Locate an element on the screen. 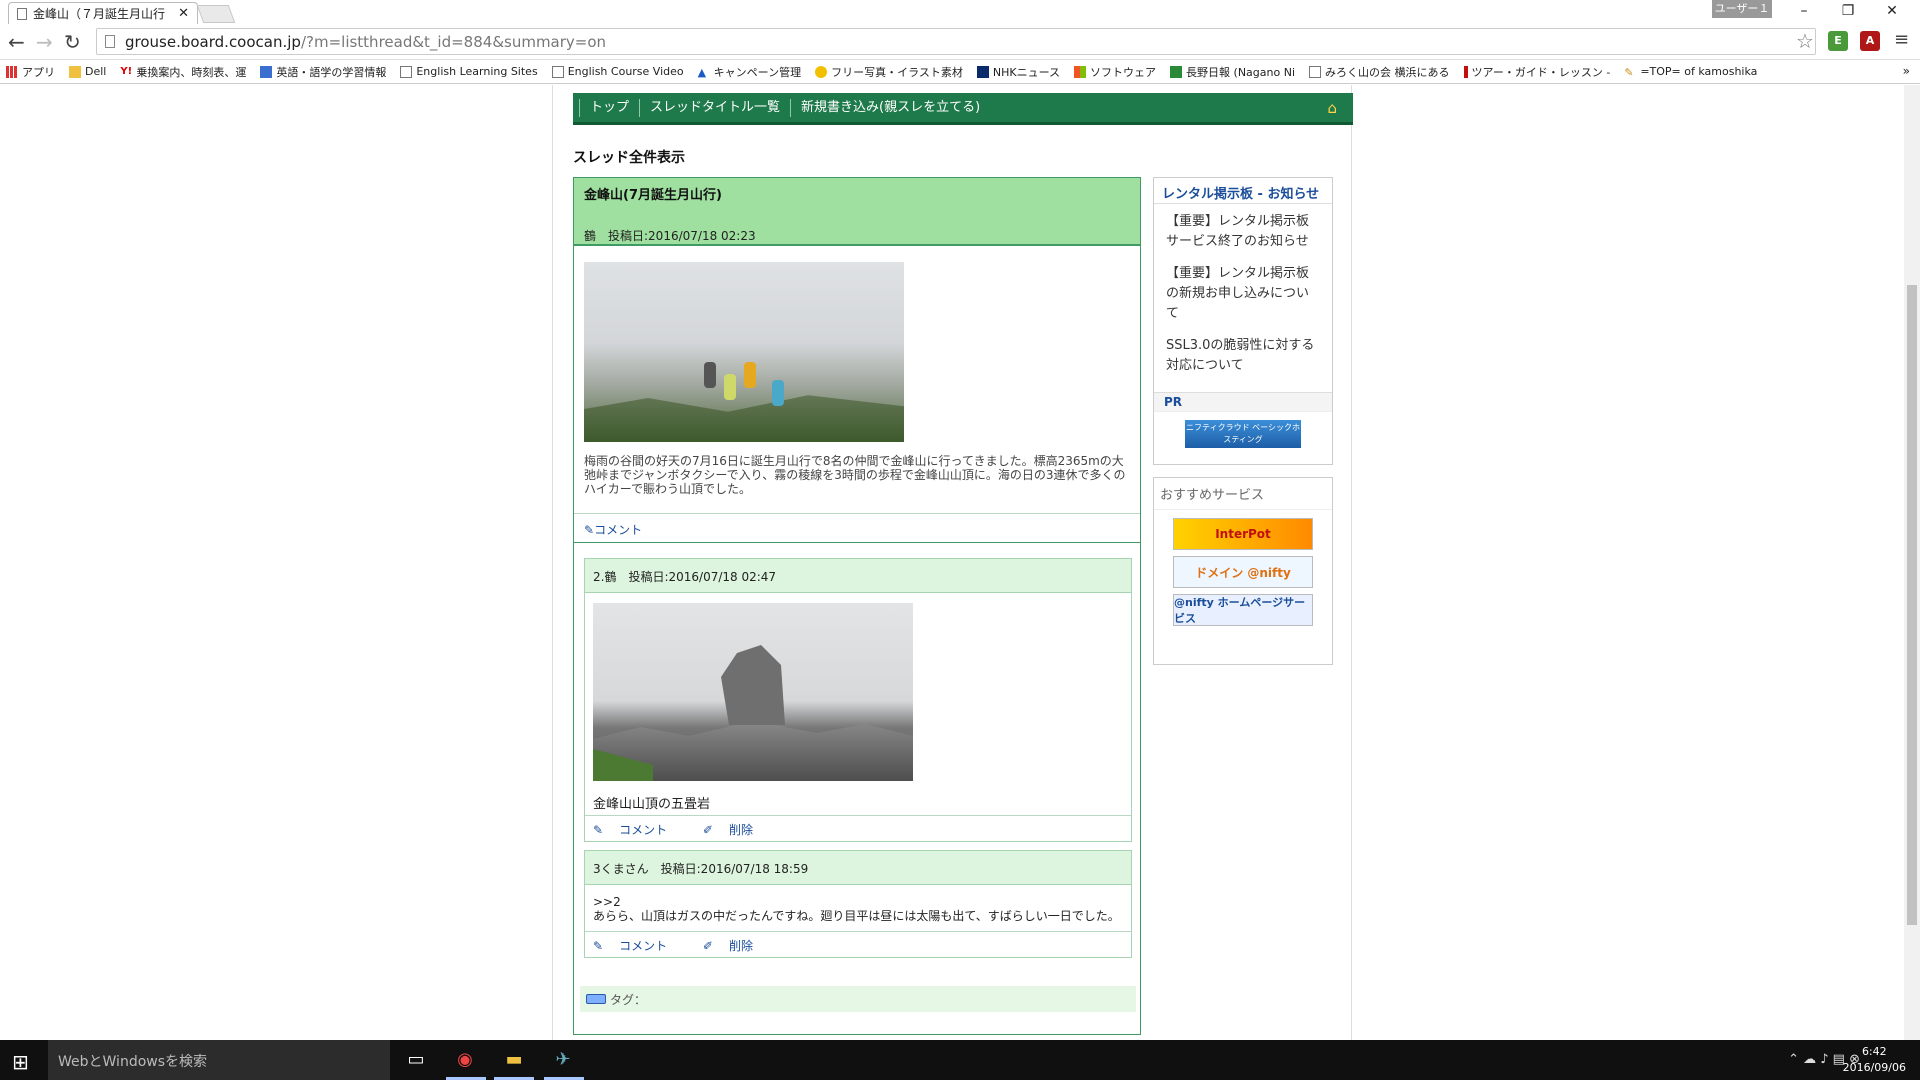  bookmark-english-sites: English Learning Sites is located at coordinates (469, 71).